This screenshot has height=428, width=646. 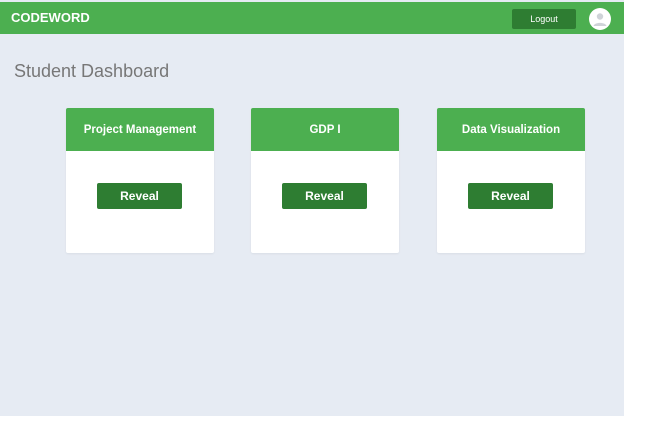 I want to click on card-title: Data Visualization, so click(x=511, y=129).